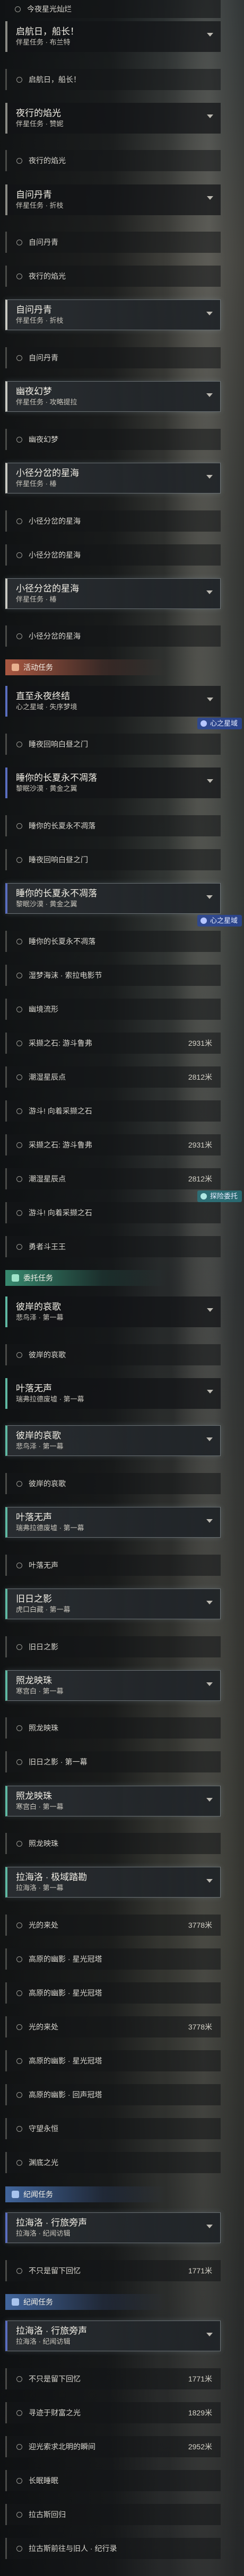 The image size is (244, 2576). What do you see at coordinates (220, 1196) in the screenshot?
I see `explore-tag: 探险委托` at bounding box center [220, 1196].